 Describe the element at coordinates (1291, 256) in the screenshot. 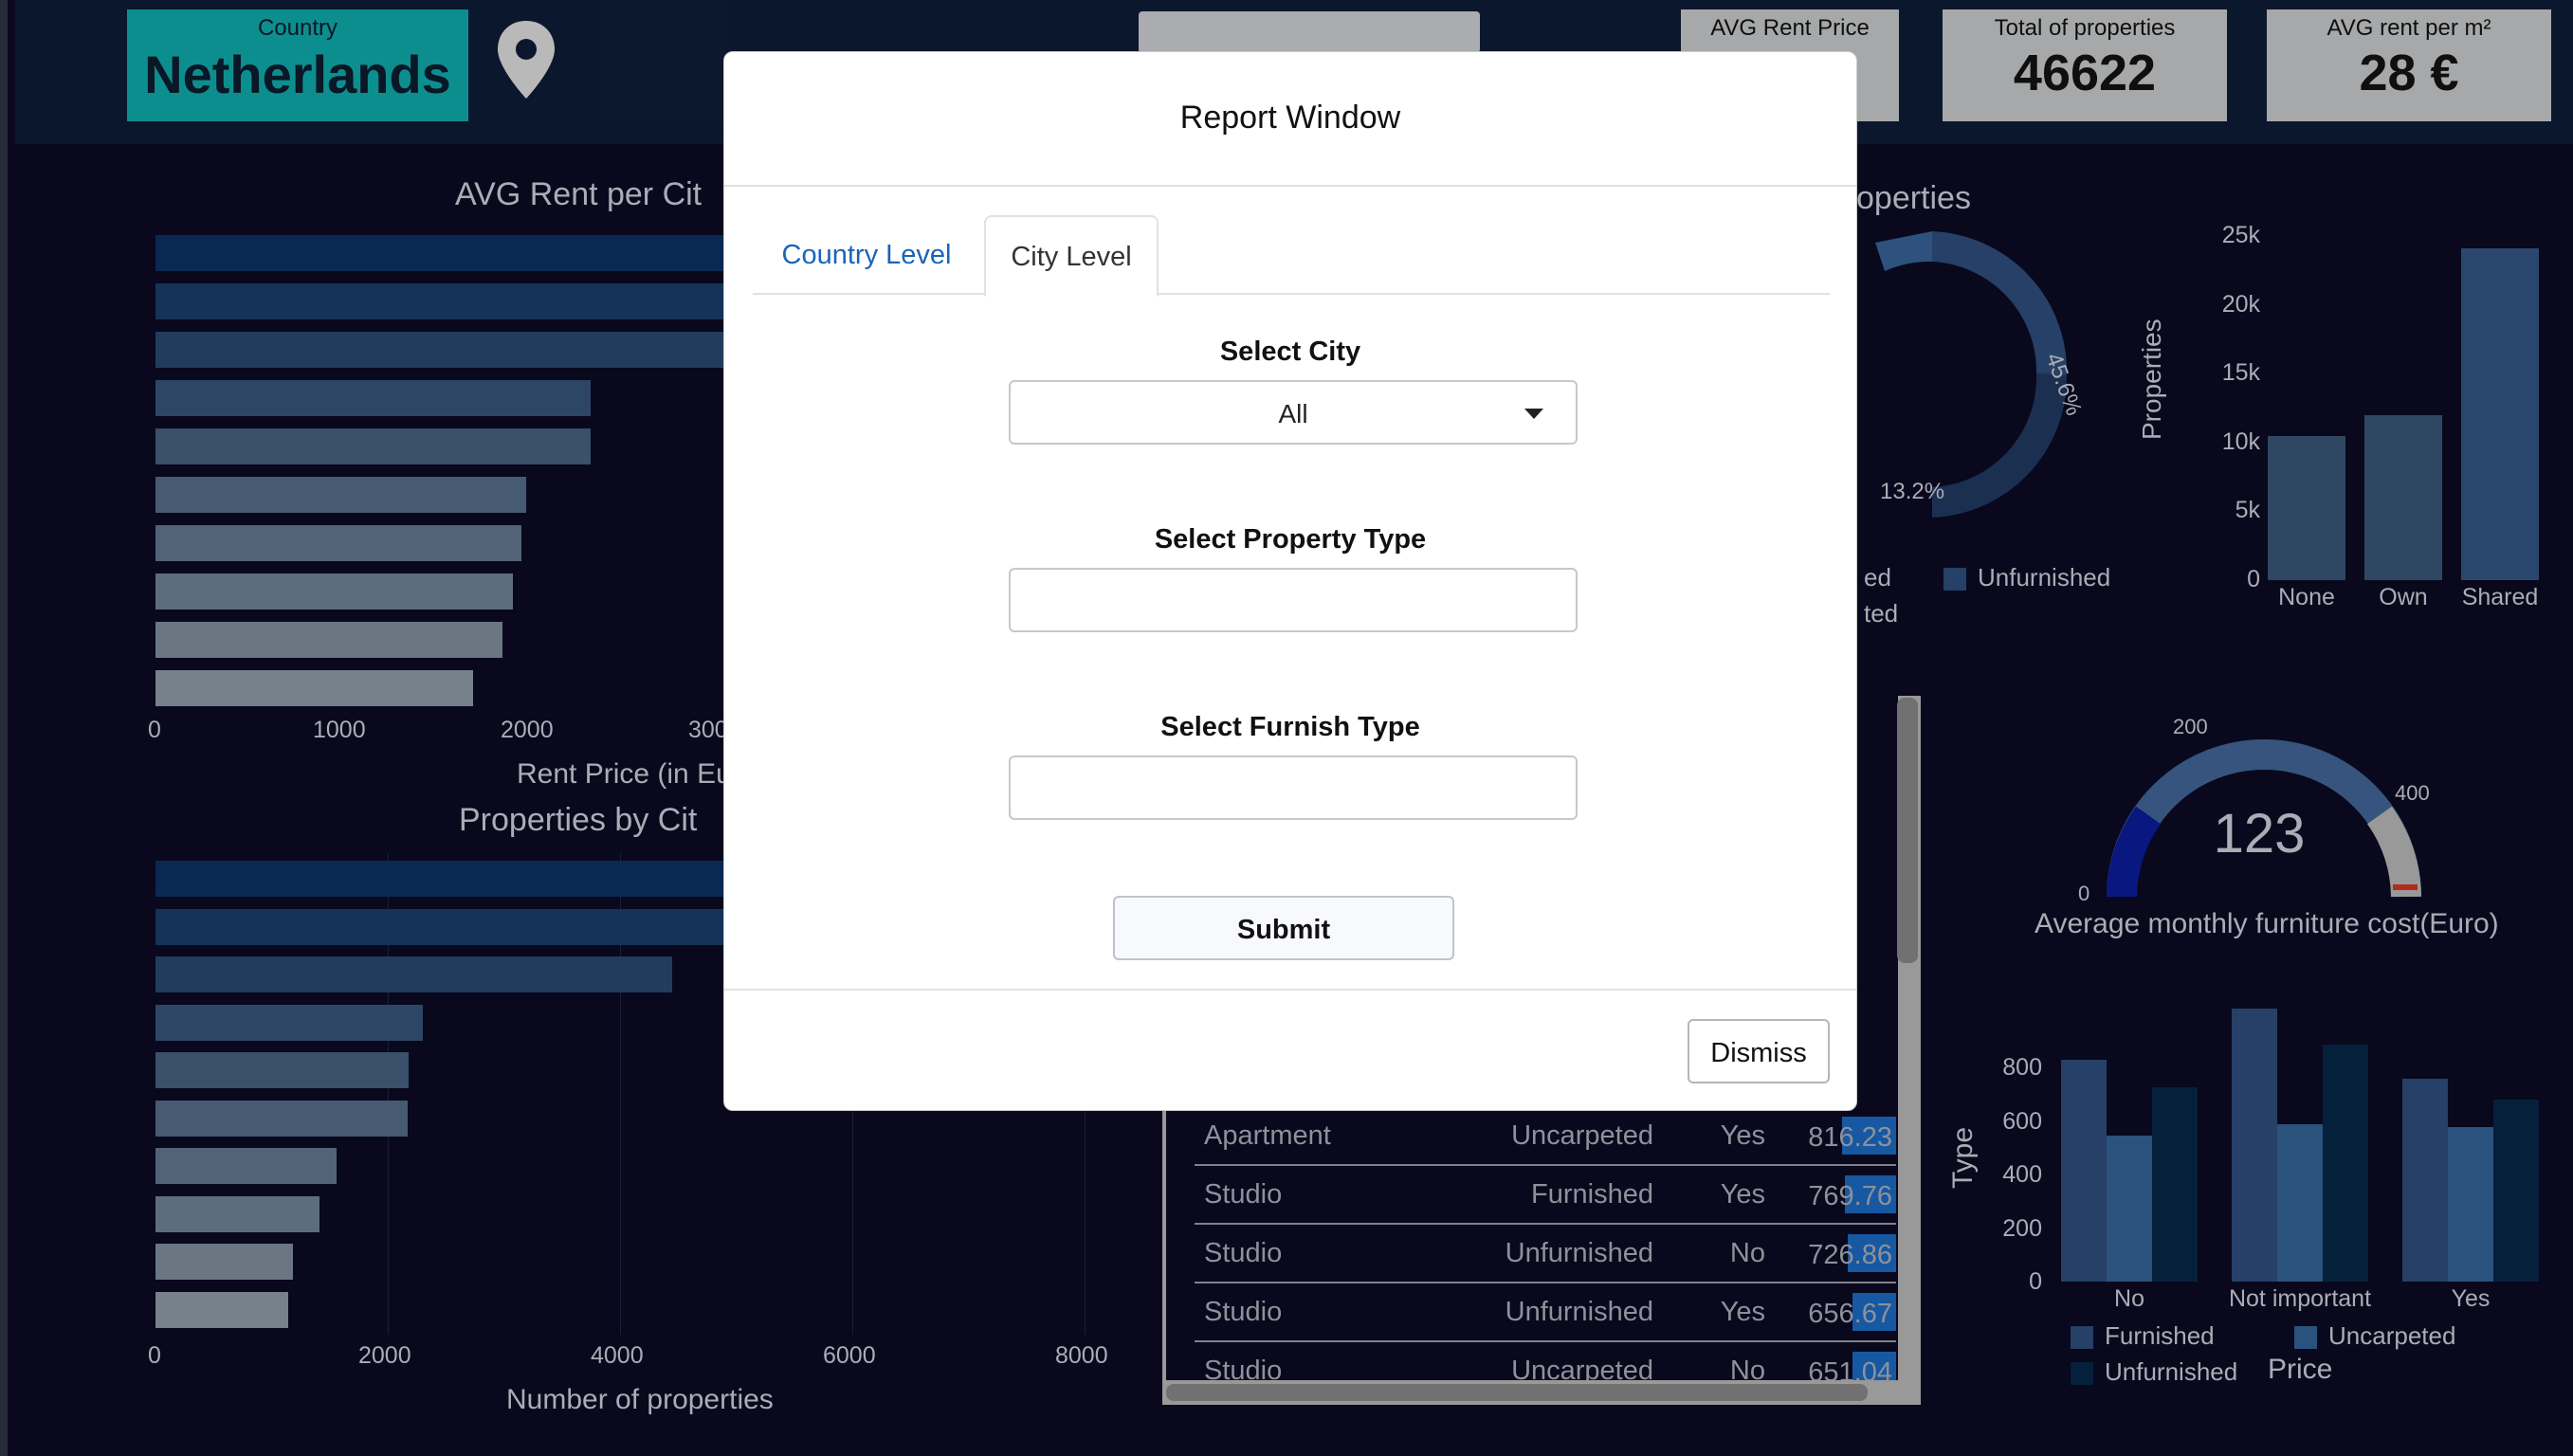

I see `modal-tabs: Country Level City Level` at that location.